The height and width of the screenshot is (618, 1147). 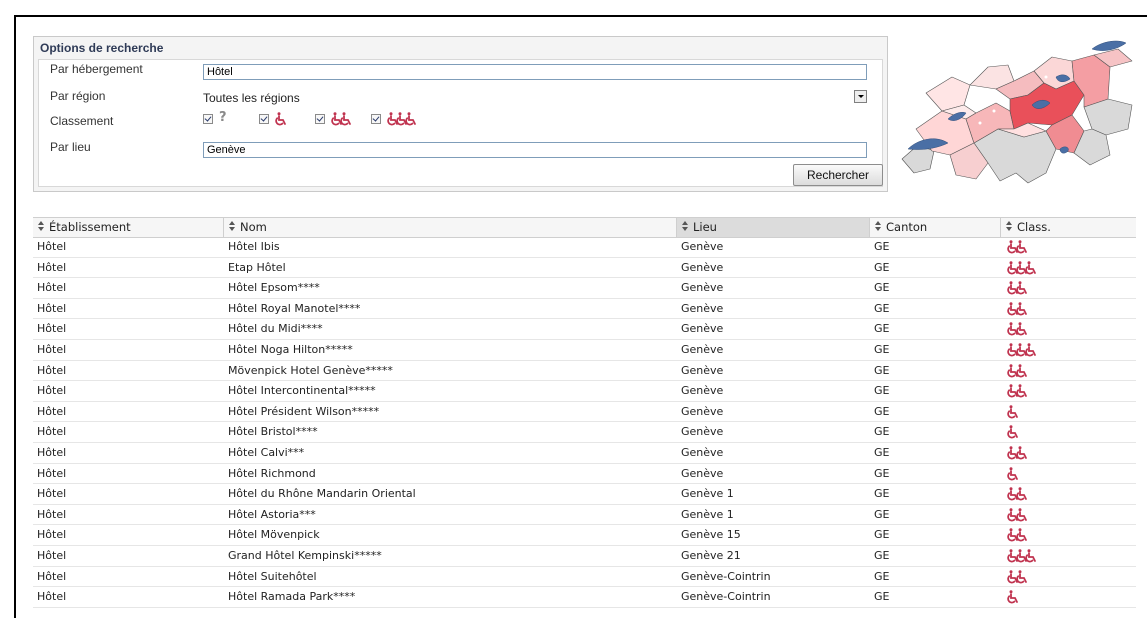 What do you see at coordinates (96, 69) in the screenshot?
I see `accommodation-label: Par hébergement` at bounding box center [96, 69].